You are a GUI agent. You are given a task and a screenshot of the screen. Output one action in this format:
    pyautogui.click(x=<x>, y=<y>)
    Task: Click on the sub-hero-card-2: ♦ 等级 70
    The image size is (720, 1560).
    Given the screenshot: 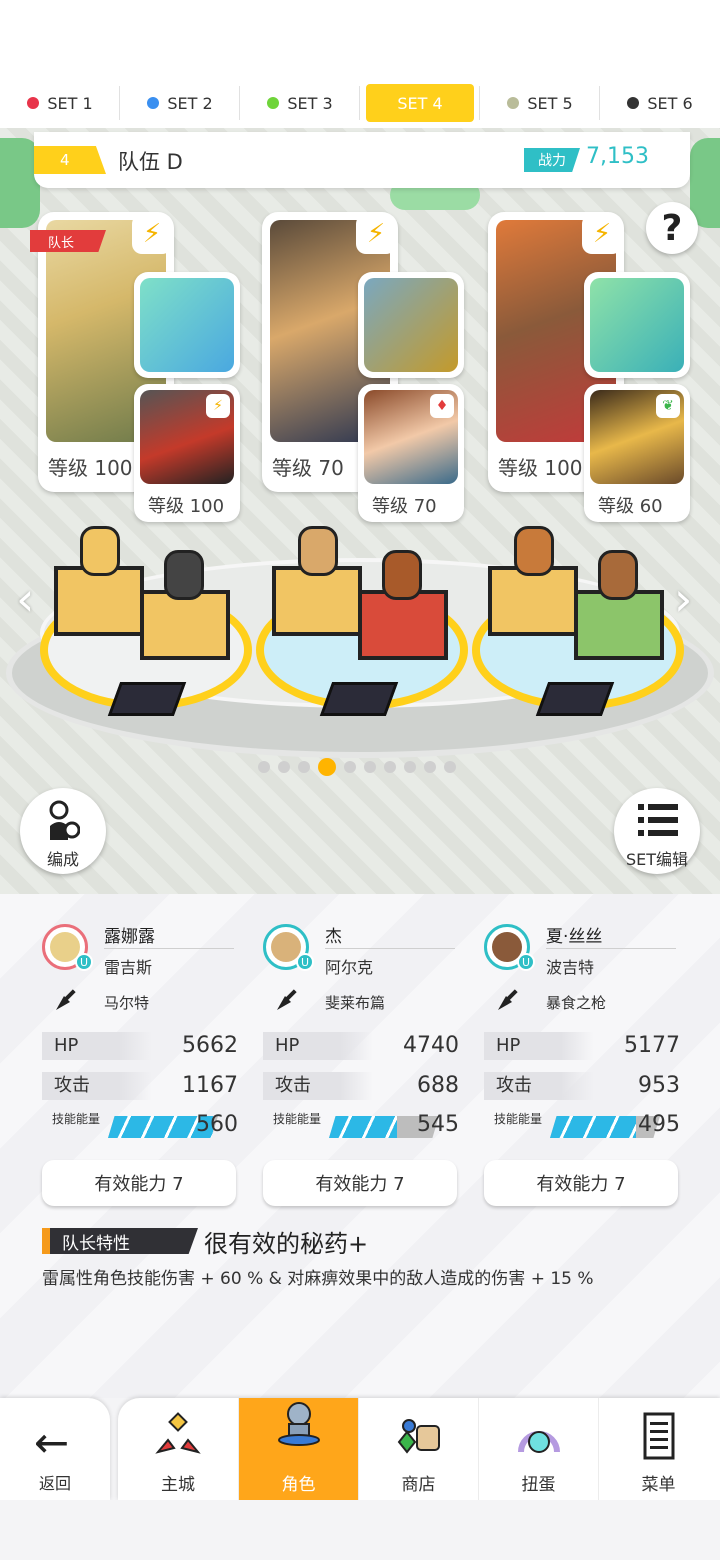 What is the action you would take?
    pyautogui.click(x=411, y=453)
    